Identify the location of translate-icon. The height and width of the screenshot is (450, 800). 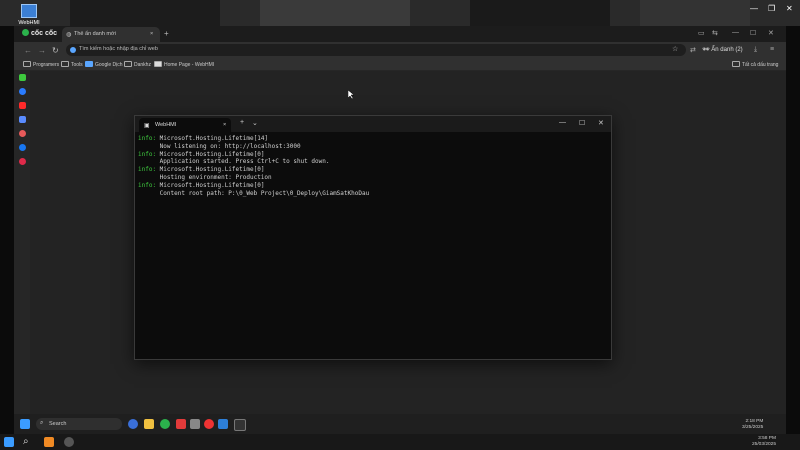
(89, 64).